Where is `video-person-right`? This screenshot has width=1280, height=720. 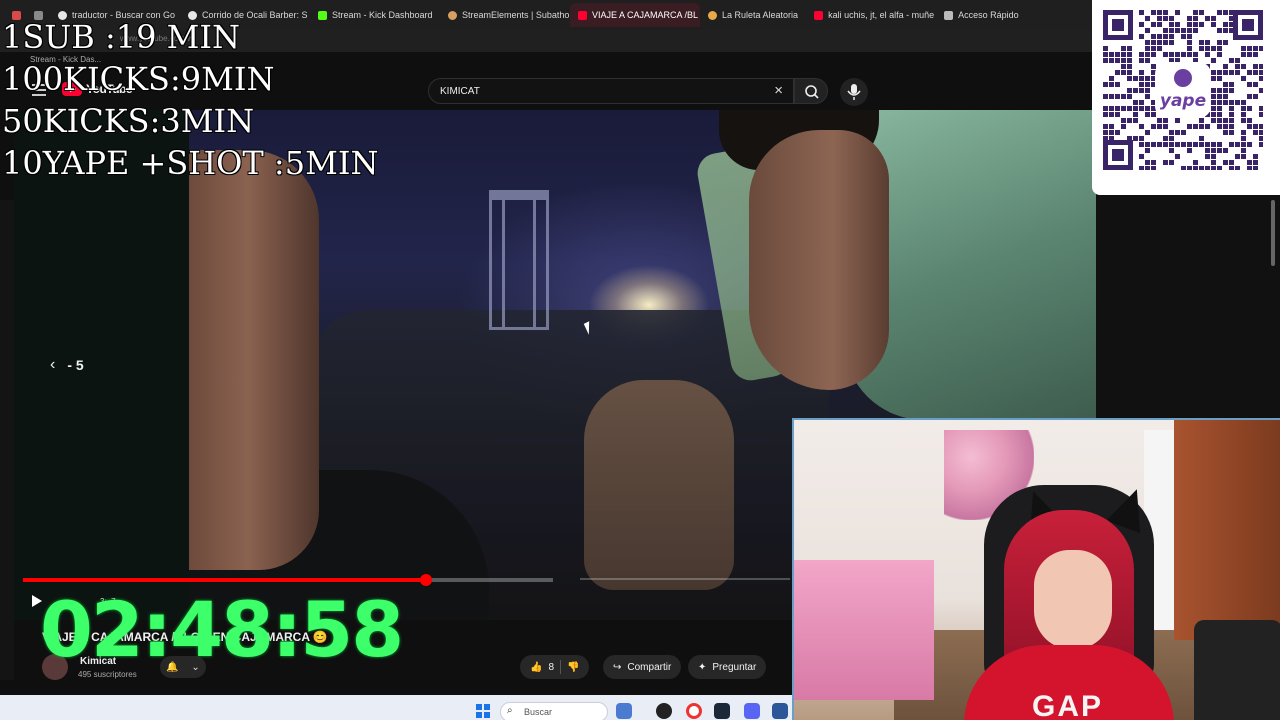 video-person-right is located at coordinates (819, 260).